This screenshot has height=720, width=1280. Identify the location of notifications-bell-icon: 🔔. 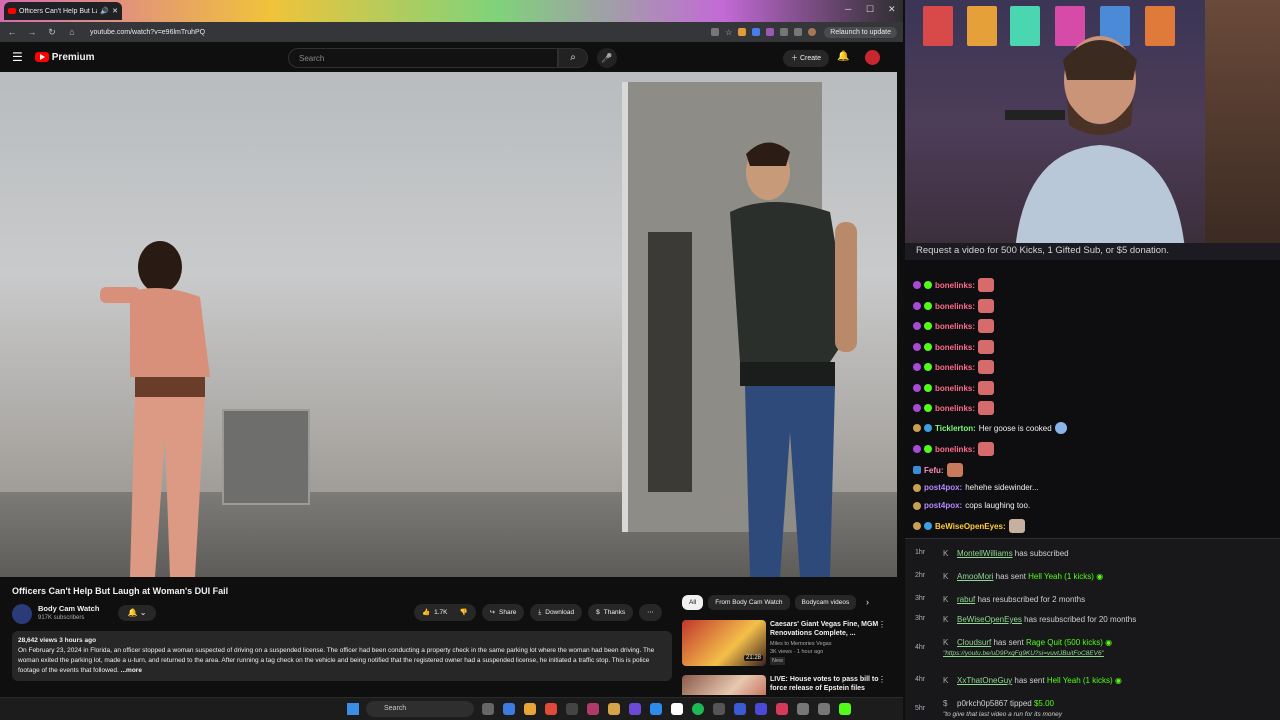
(843, 56).